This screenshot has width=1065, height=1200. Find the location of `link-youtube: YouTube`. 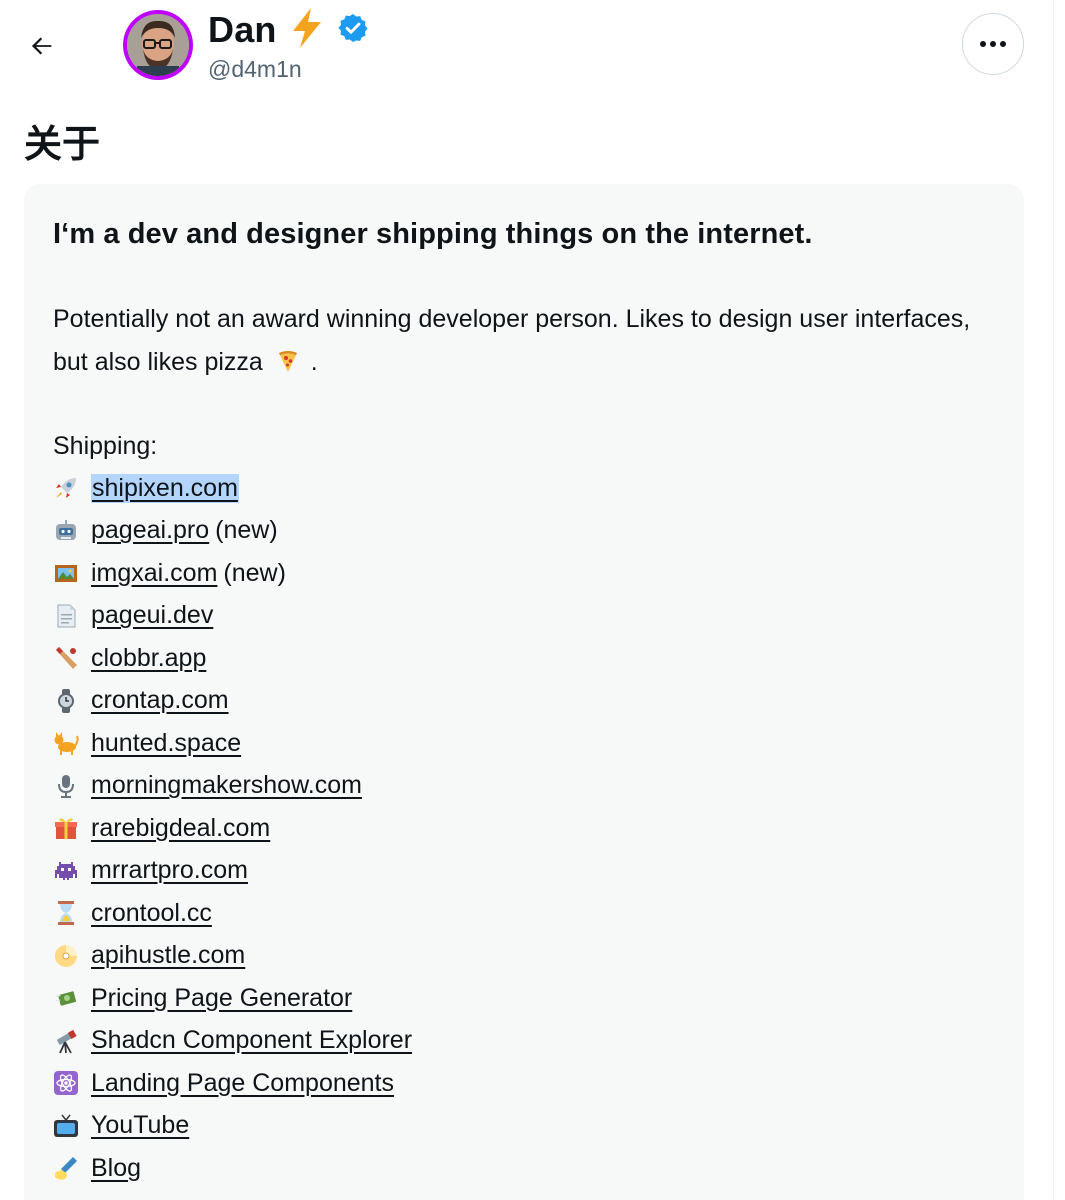

link-youtube: YouTube is located at coordinates (140, 1125).